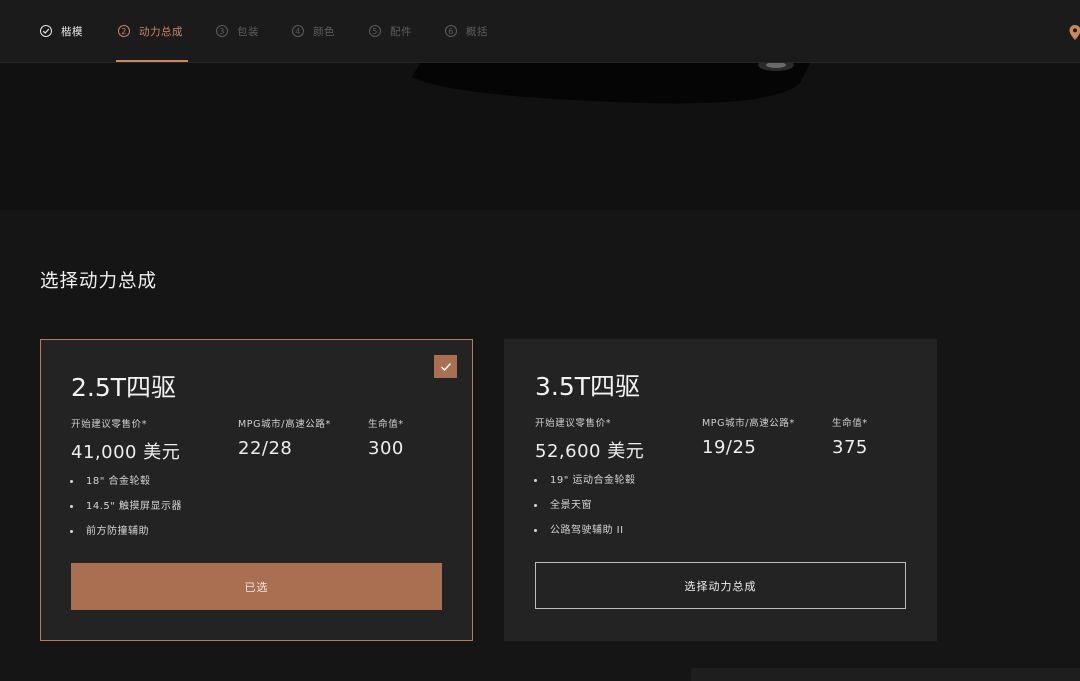 The height and width of the screenshot is (681, 1080). What do you see at coordinates (248, 31) in the screenshot?
I see `step-label: 包装` at bounding box center [248, 31].